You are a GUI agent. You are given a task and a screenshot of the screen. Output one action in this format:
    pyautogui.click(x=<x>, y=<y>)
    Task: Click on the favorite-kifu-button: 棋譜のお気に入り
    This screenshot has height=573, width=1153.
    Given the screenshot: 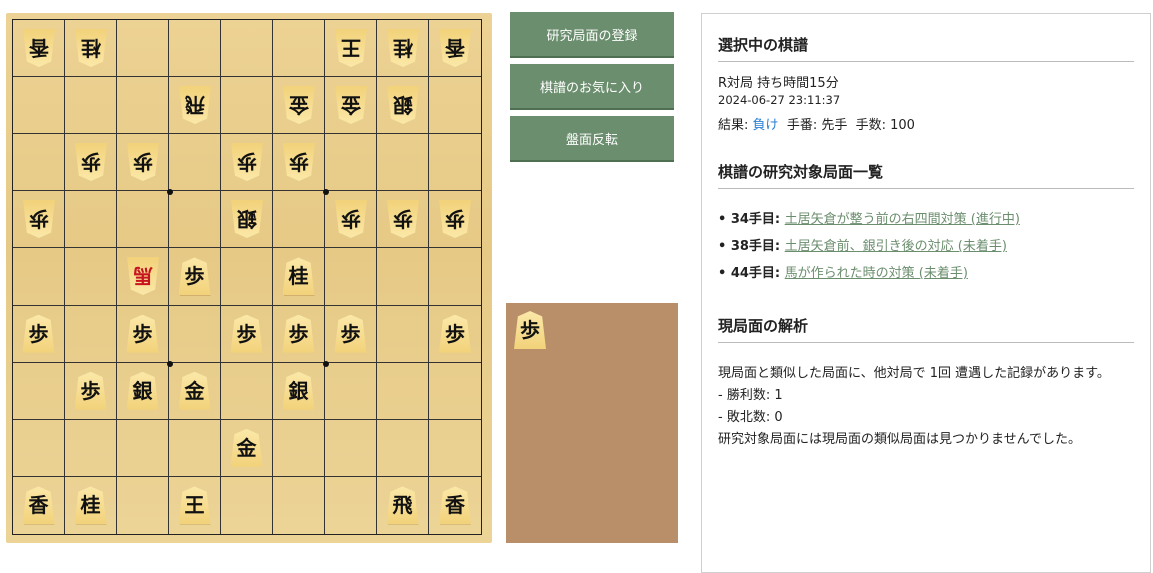 What is the action you would take?
    pyautogui.click(x=592, y=86)
    